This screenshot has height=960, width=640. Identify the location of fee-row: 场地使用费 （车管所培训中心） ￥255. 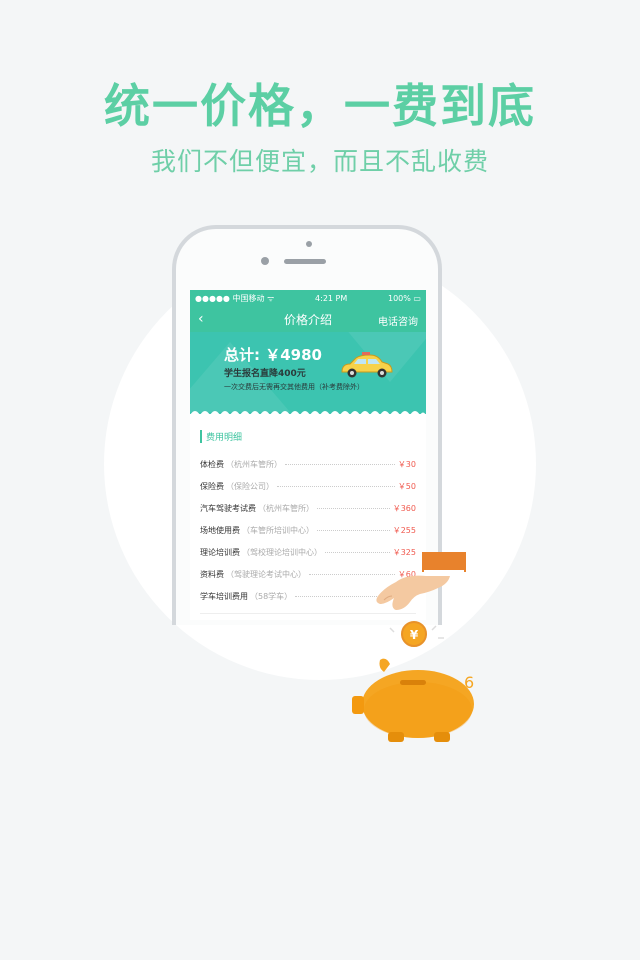
(308, 530).